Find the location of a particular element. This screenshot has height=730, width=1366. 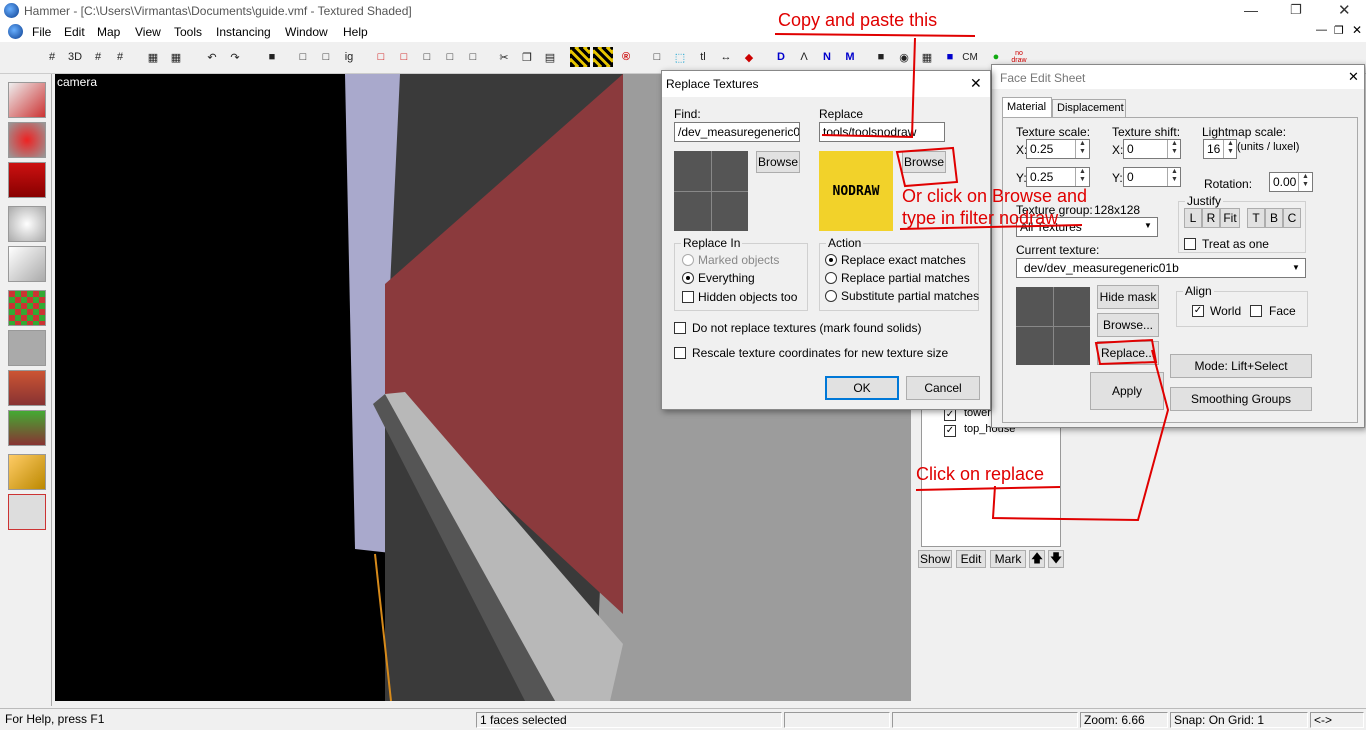

menu-view: View is located at coordinates (148, 32).